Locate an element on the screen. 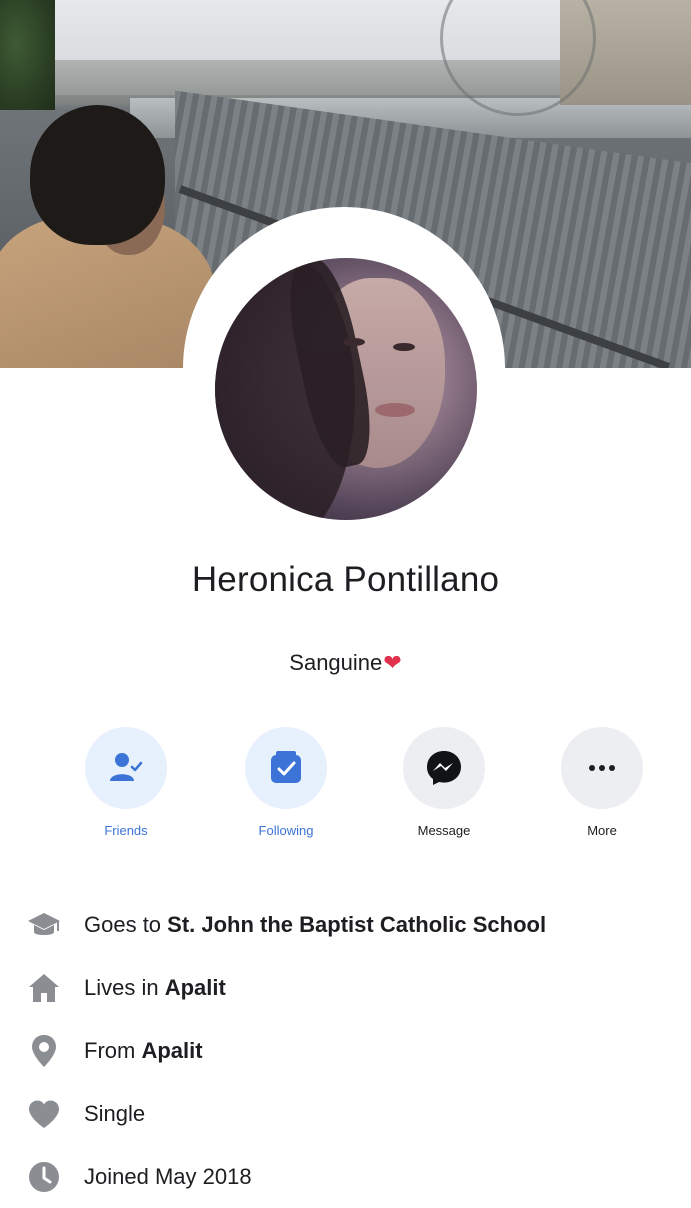 The image size is (691, 1208). following-button: Following is located at coordinates (286, 782).